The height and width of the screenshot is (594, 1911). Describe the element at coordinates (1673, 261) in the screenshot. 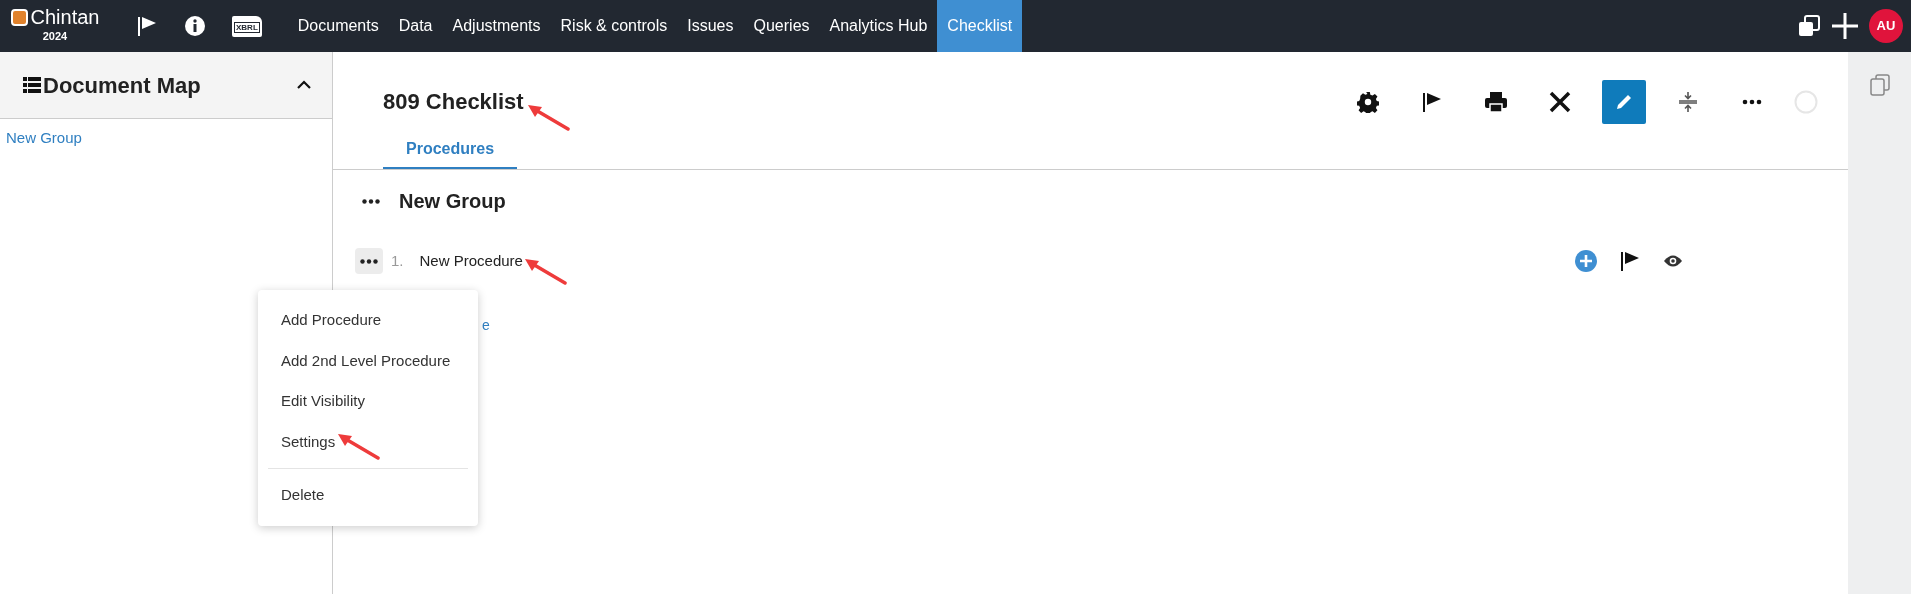

I see `visibility-button` at that location.